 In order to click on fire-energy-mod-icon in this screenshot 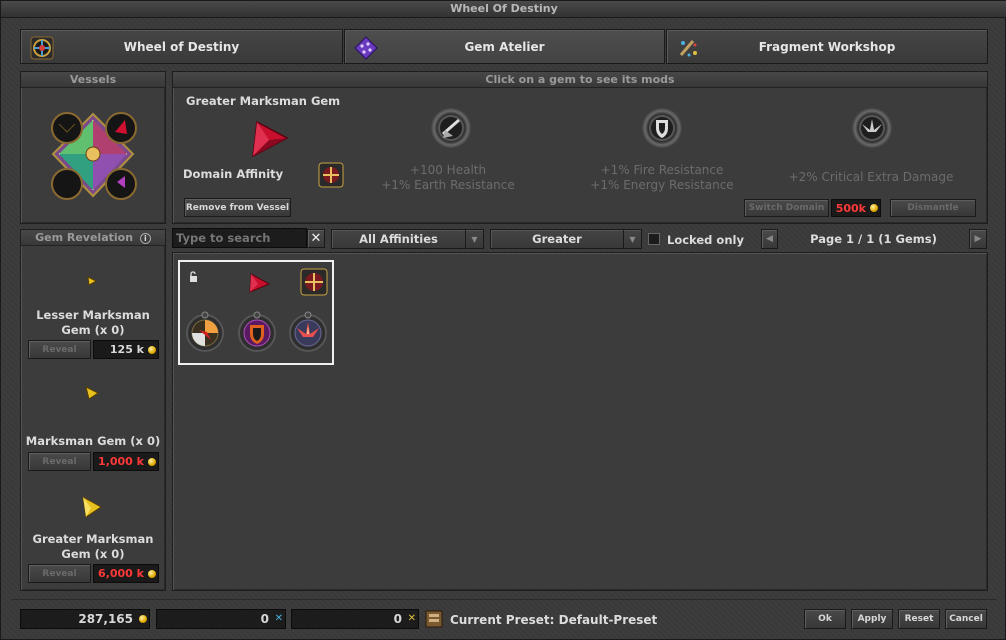, I will do `click(662, 128)`.